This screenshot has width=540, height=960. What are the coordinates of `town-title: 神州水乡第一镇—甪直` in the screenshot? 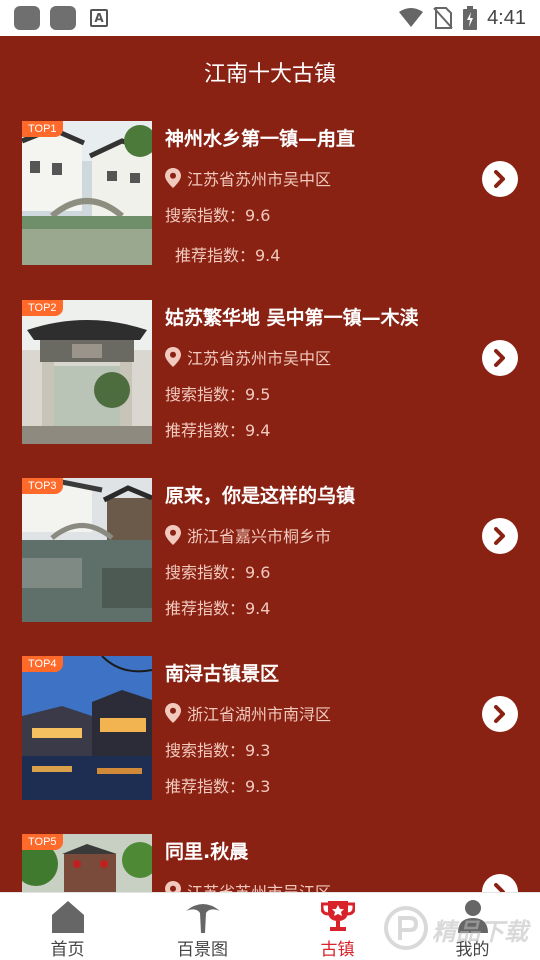 It's located at (260, 139).